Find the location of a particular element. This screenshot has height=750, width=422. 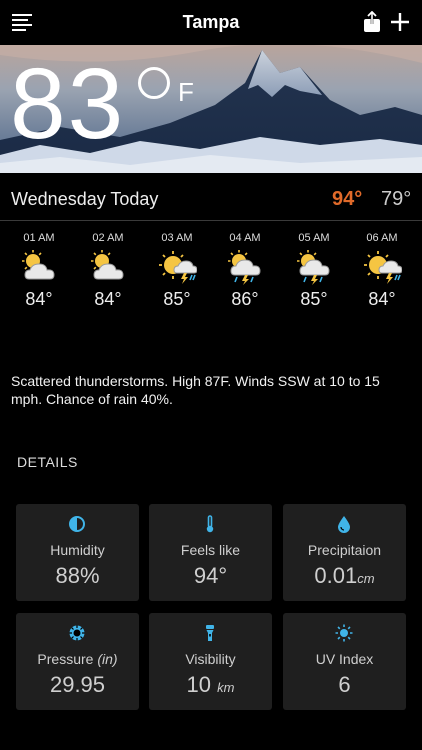

precipitation-tile: Precipitaion 0.01cm is located at coordinates (344, 552).